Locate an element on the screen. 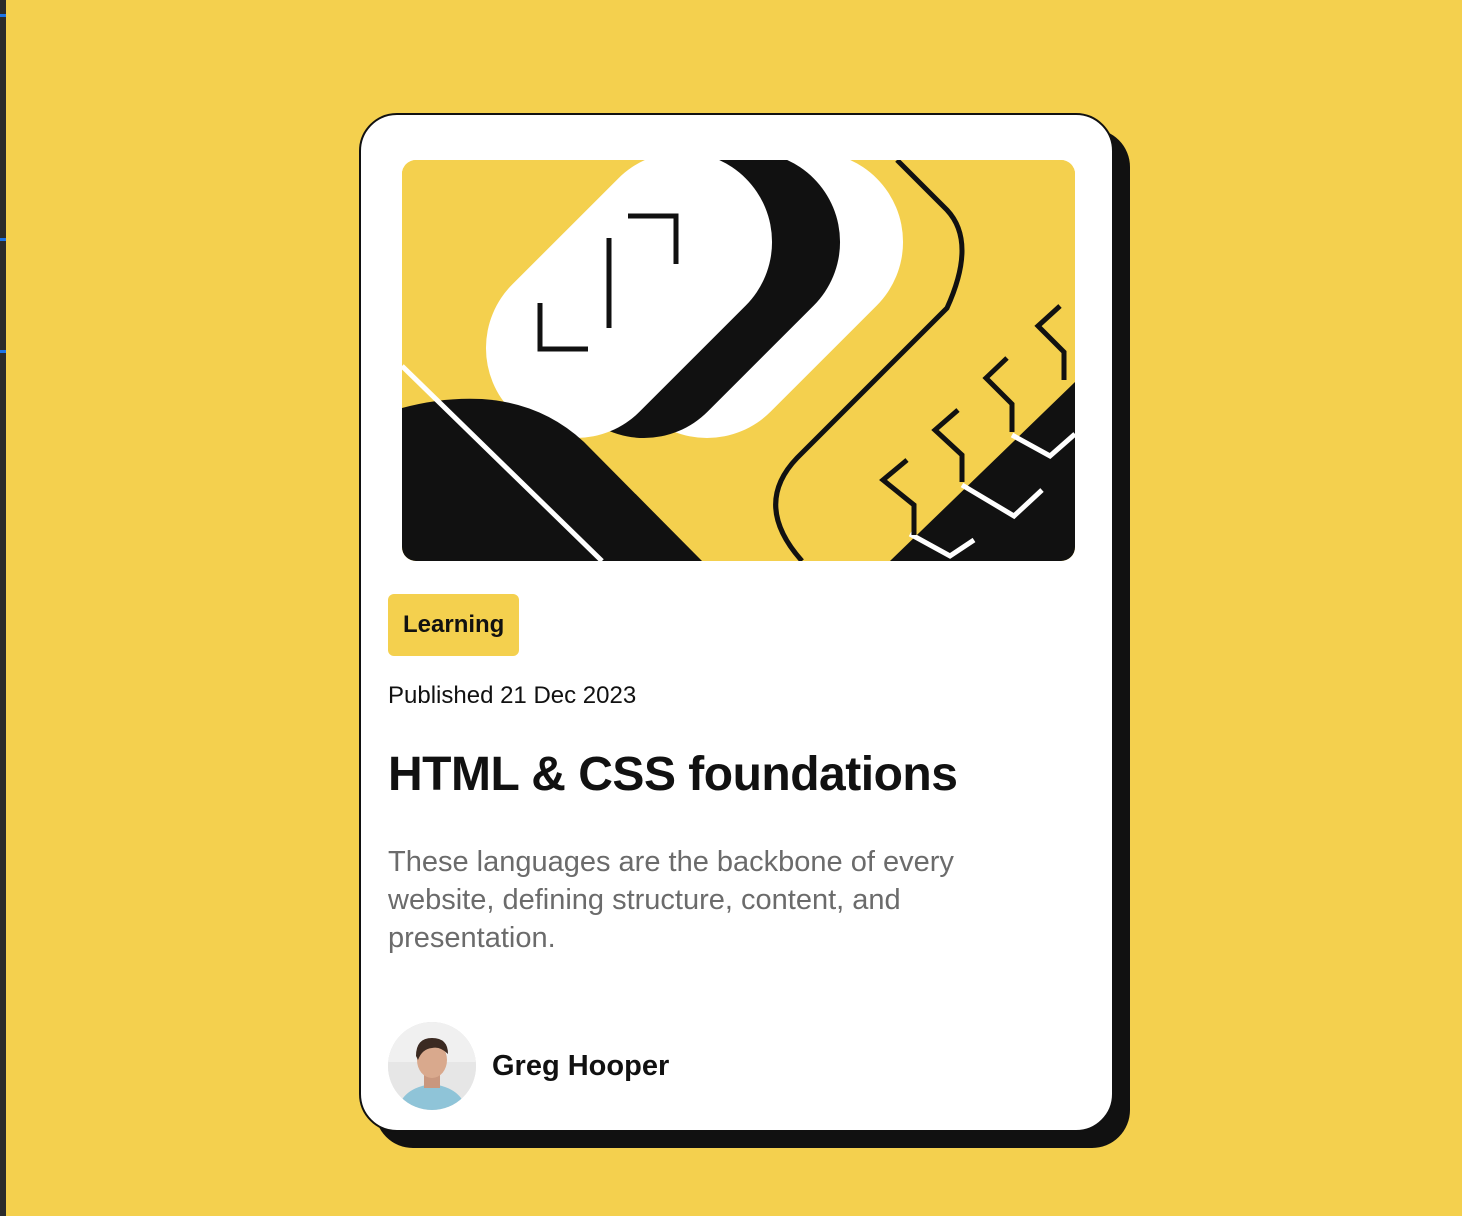 The image size is (1462, 1216). category-tag-label: Learning is located at coordinates (454, 624).